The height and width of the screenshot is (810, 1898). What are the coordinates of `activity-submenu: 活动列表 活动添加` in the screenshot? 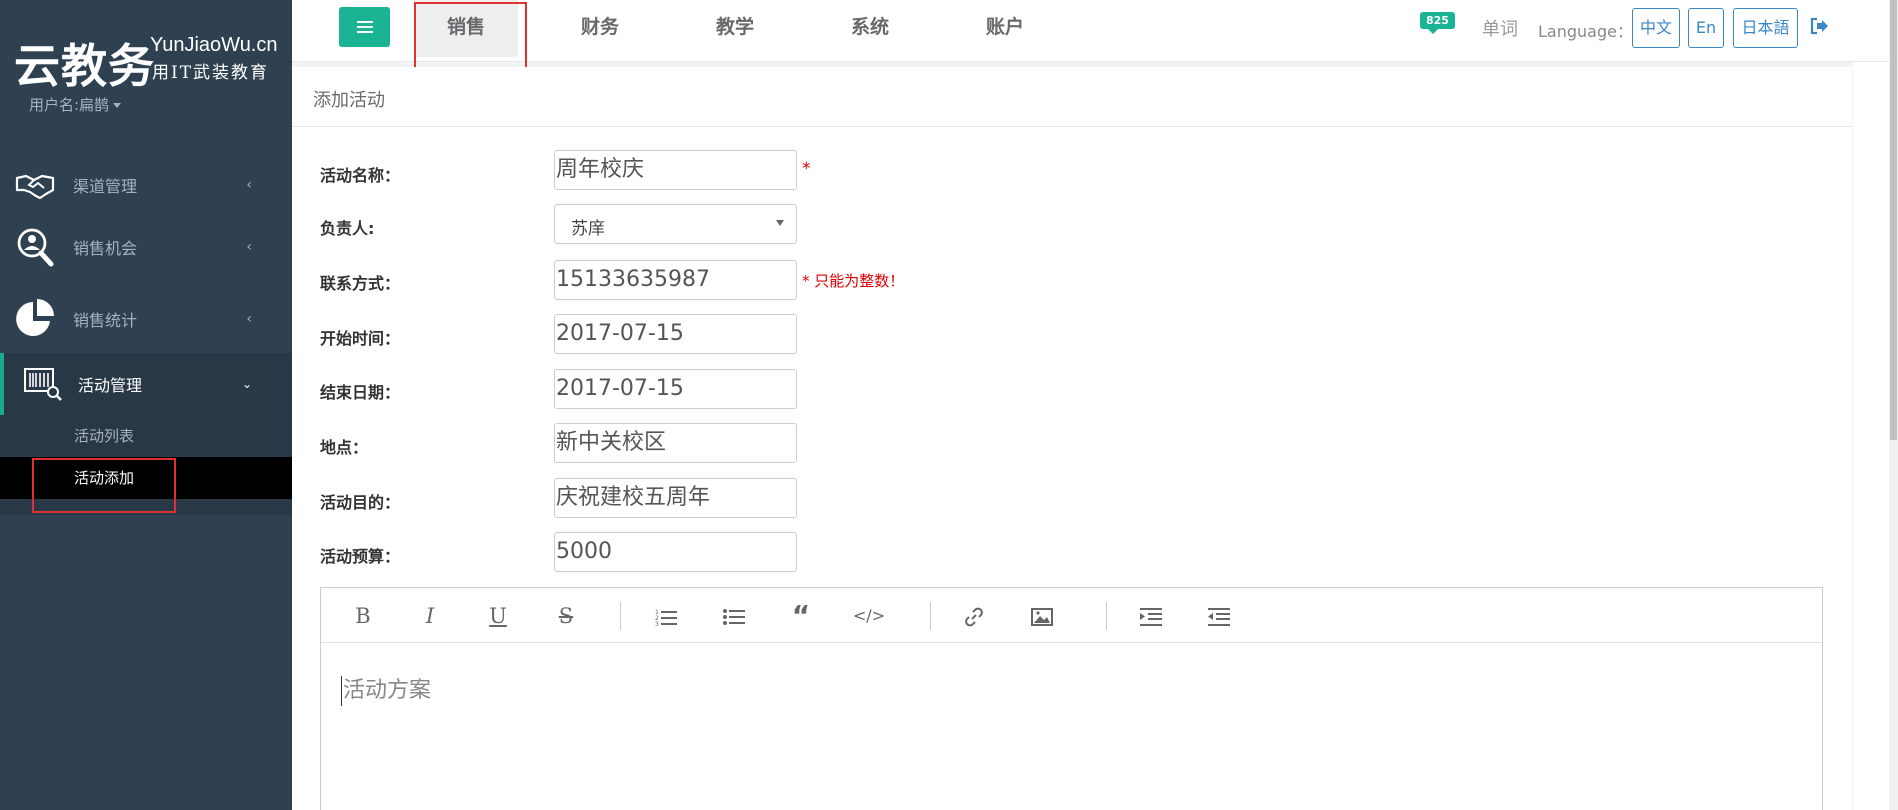 It's located at (146, 465).